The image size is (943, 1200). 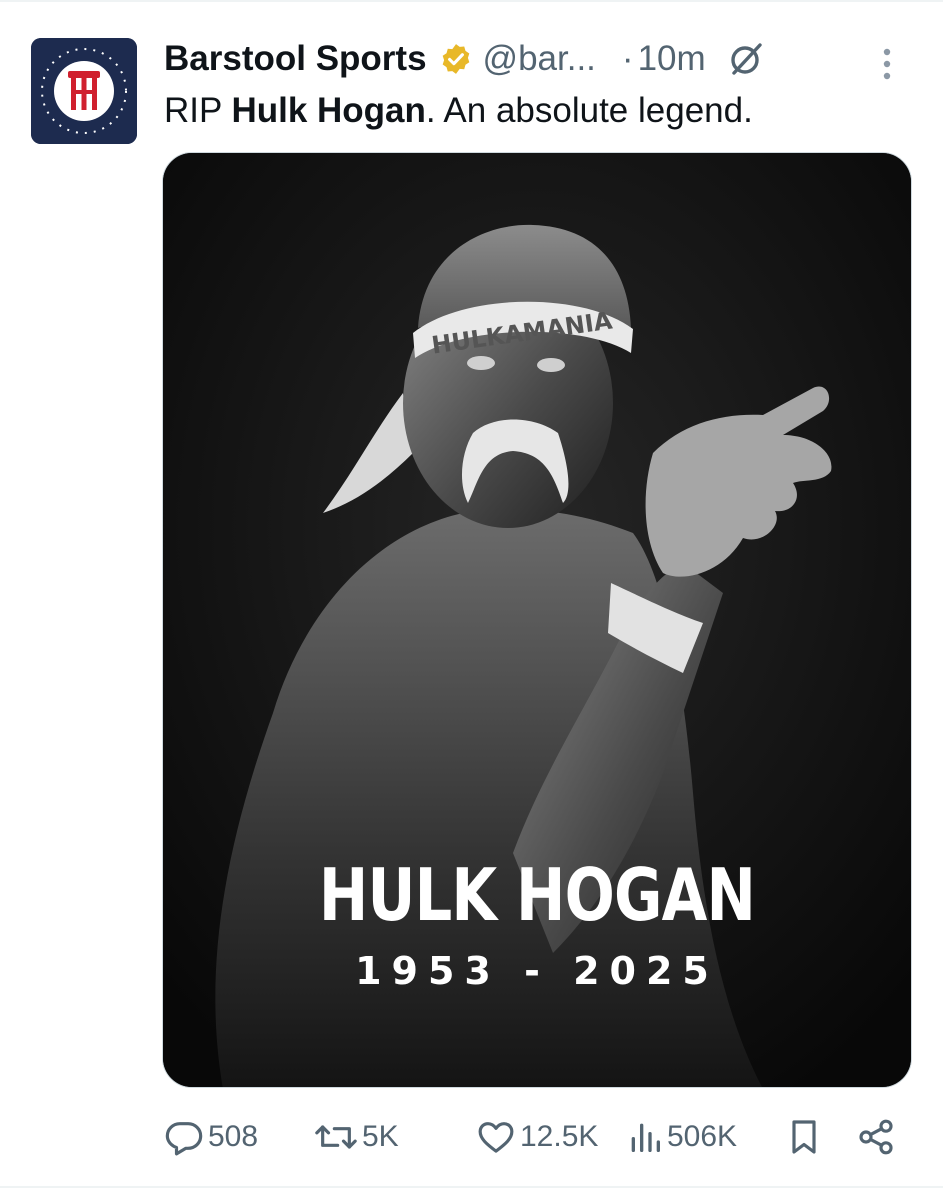 I want to click on reply-button: 508, so click(x=211, y=1137).